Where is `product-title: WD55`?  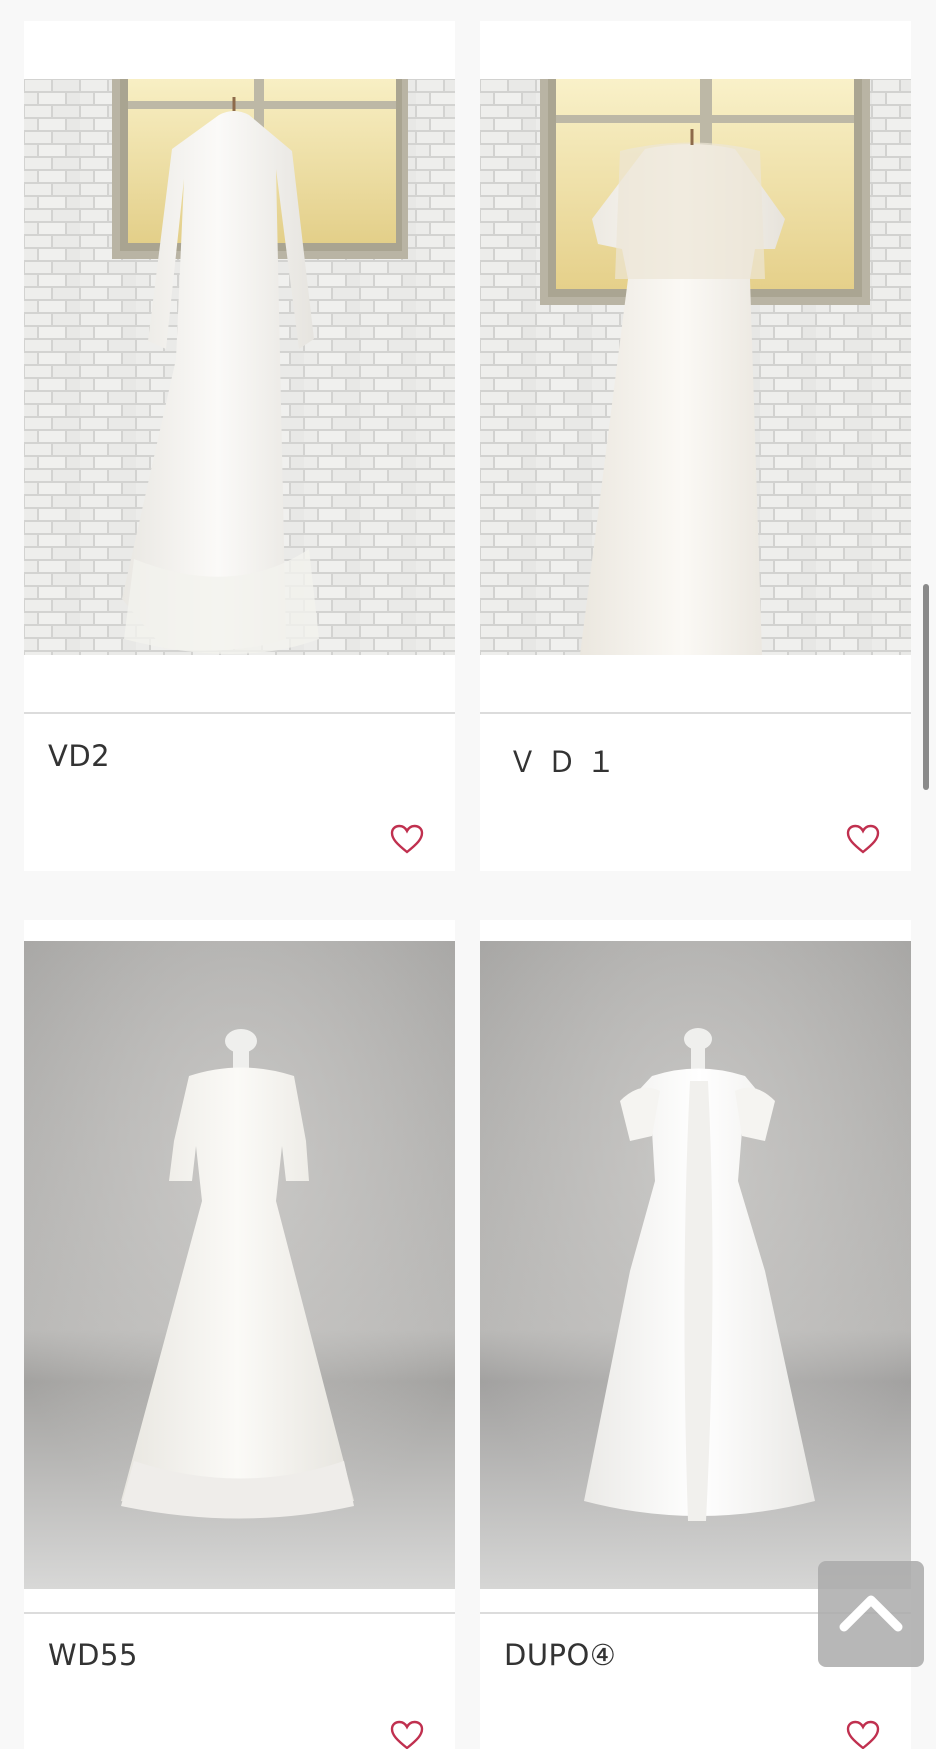 product-title: WD55 is located at coordinates (93, 1655).